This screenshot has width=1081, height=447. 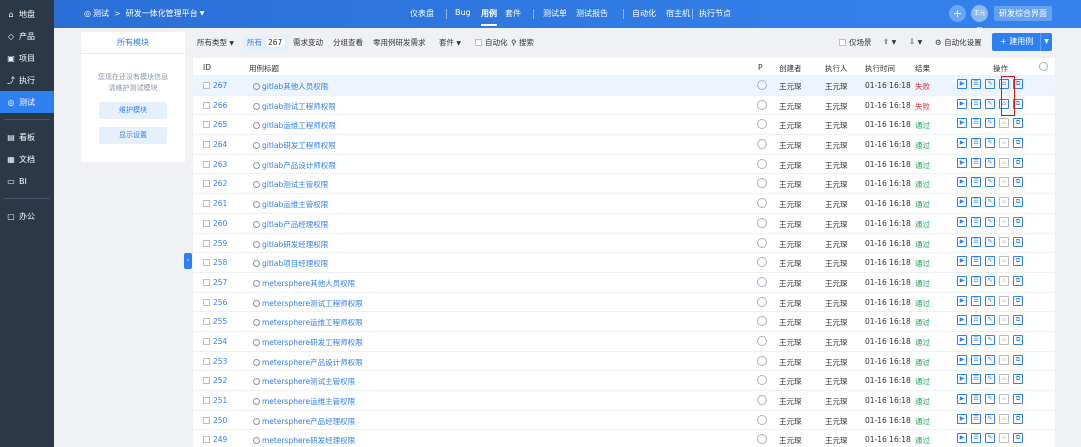 I want to click on case-title: gitlab其他人员权限, so click(x=290, y=86).